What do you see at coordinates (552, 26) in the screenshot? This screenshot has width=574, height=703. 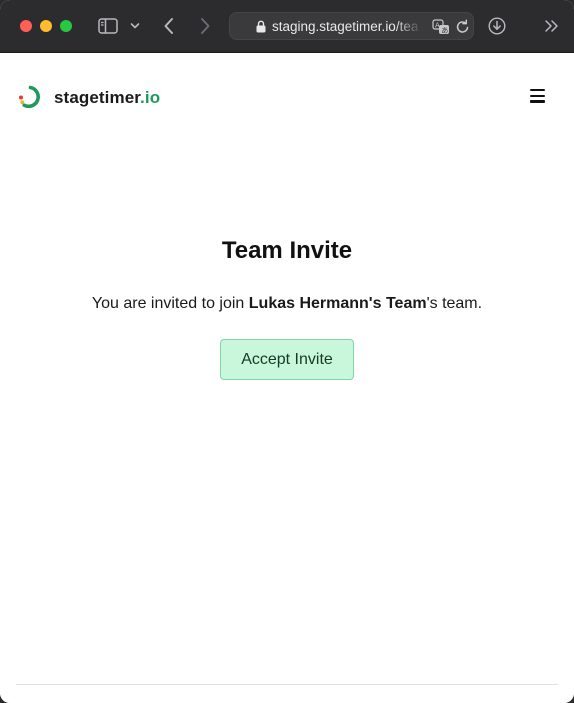 I see `double-chevron-icon` at bounding box center [552, 26].